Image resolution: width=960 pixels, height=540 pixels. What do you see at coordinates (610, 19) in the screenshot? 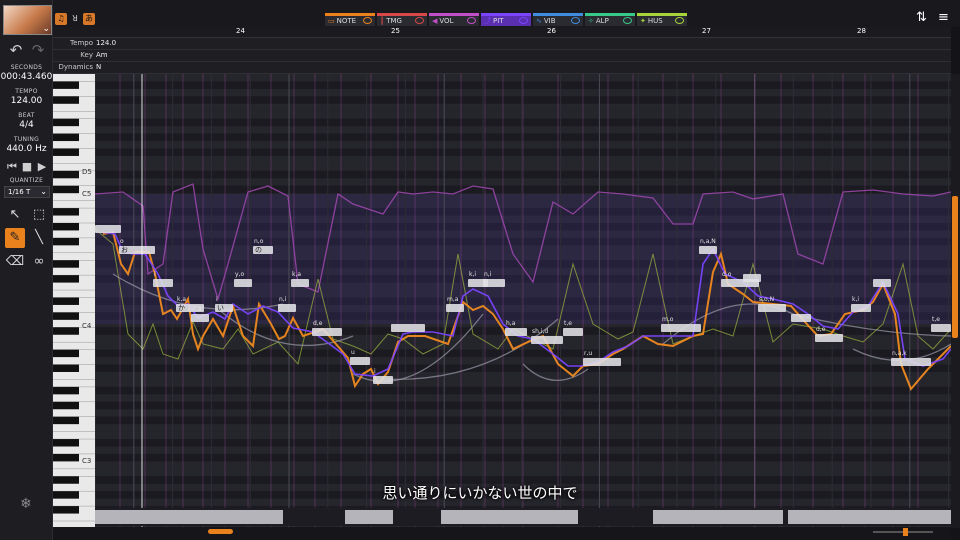
I see `tab-alp: ✧ ALP` at bounding box center [610, 19].